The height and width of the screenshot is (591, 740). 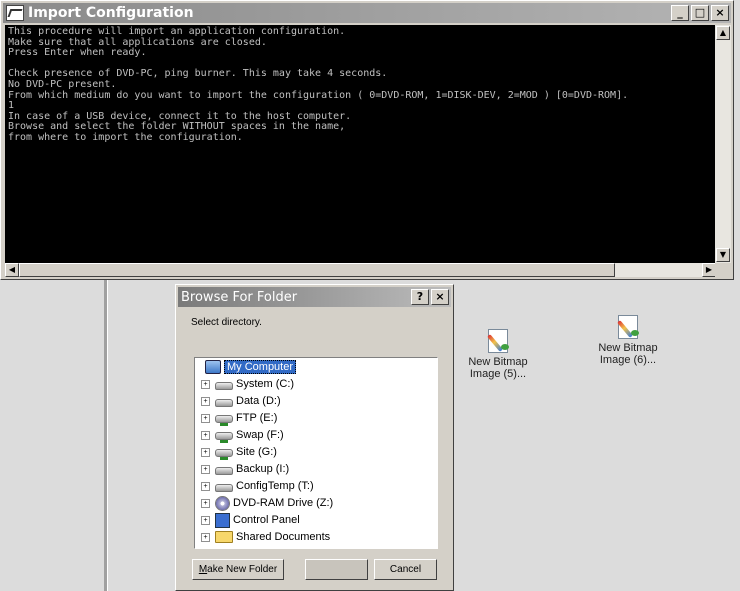 What do you see at coordinates (680, 13) in the screenshot?
I see `minimize-button: _` at bounding box center [680, 13].